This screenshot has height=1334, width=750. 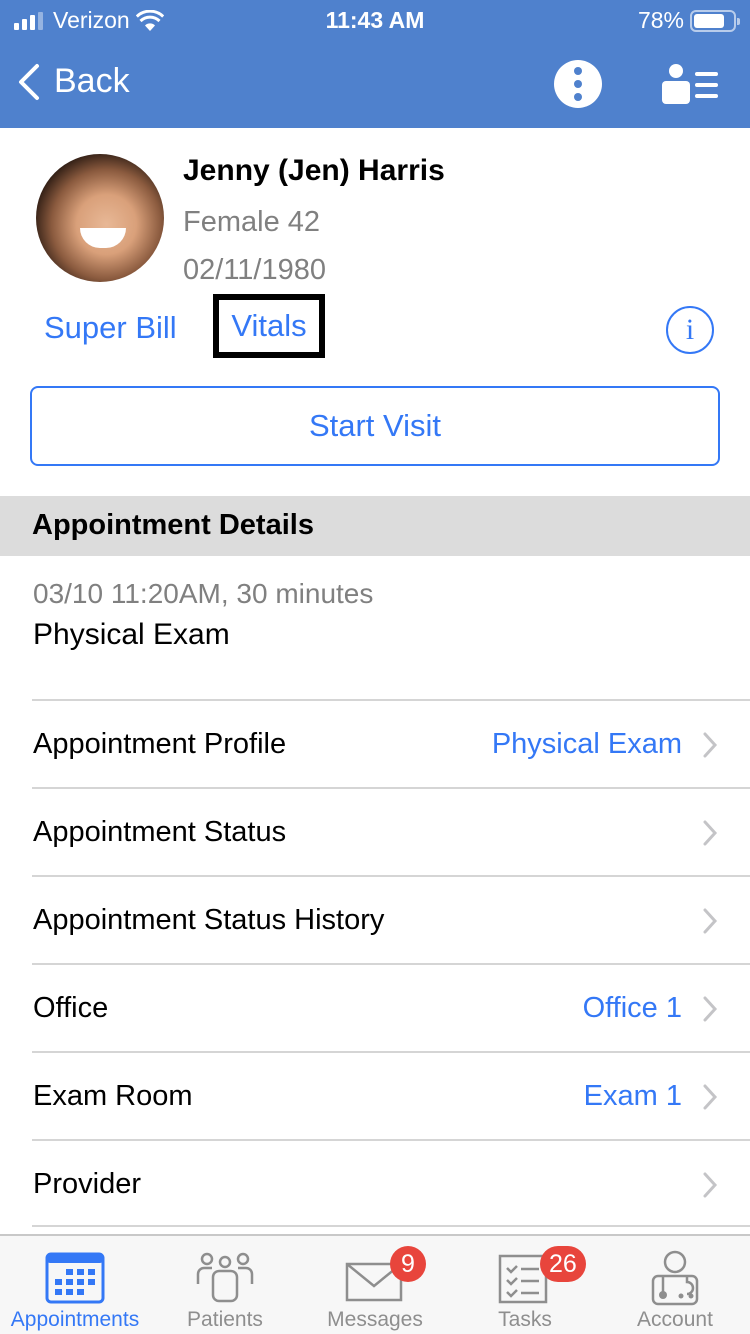 I want to click on more-options-button, so click(x=578, y=84).